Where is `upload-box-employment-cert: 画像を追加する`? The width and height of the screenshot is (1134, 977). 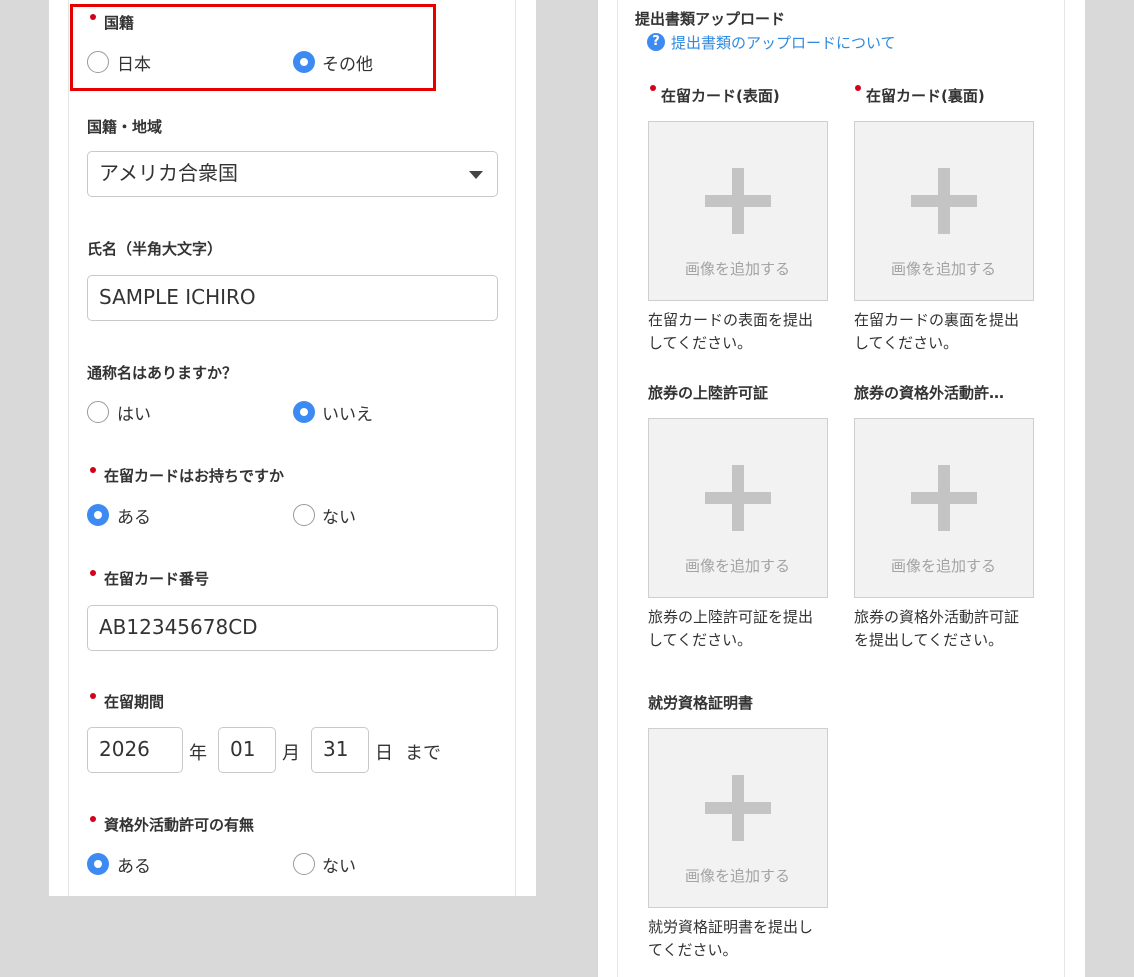
upload-box-employment-cert: 画像を追加する is located at coordinates (738, 818).